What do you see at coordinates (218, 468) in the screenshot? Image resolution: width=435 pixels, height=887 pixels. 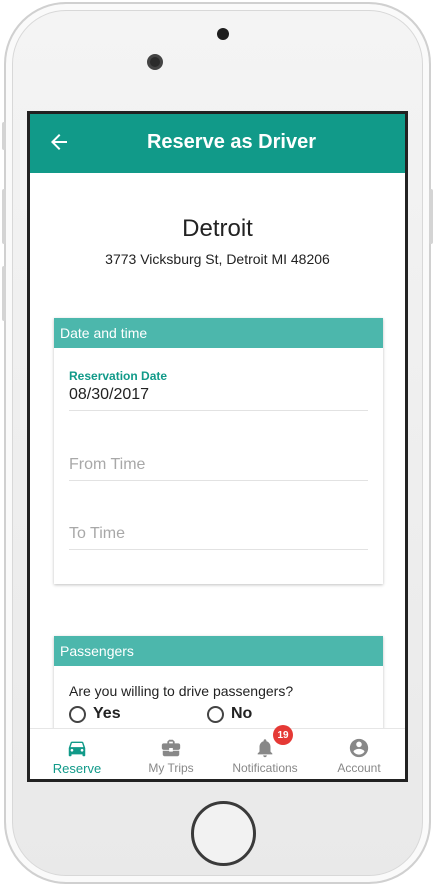 I see `from-time-field: From Time` at bounding box center [218, 468].